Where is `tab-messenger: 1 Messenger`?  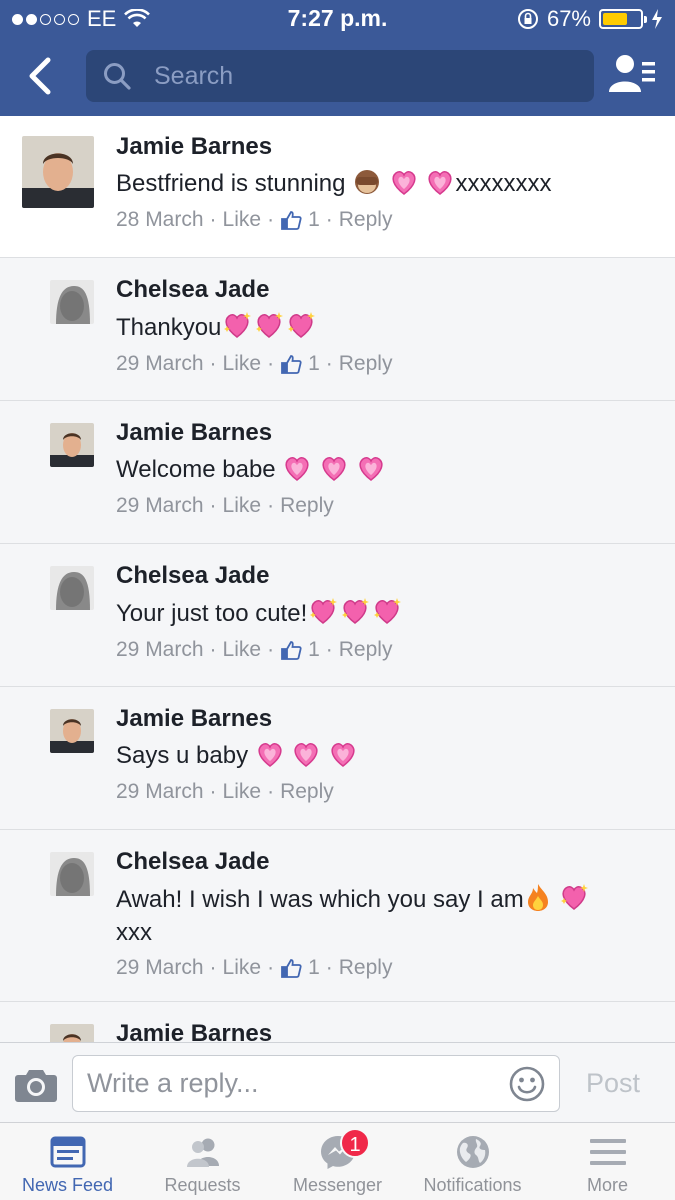
tab-messenger: 1 Messenger is located at coordinates (337, 1161).